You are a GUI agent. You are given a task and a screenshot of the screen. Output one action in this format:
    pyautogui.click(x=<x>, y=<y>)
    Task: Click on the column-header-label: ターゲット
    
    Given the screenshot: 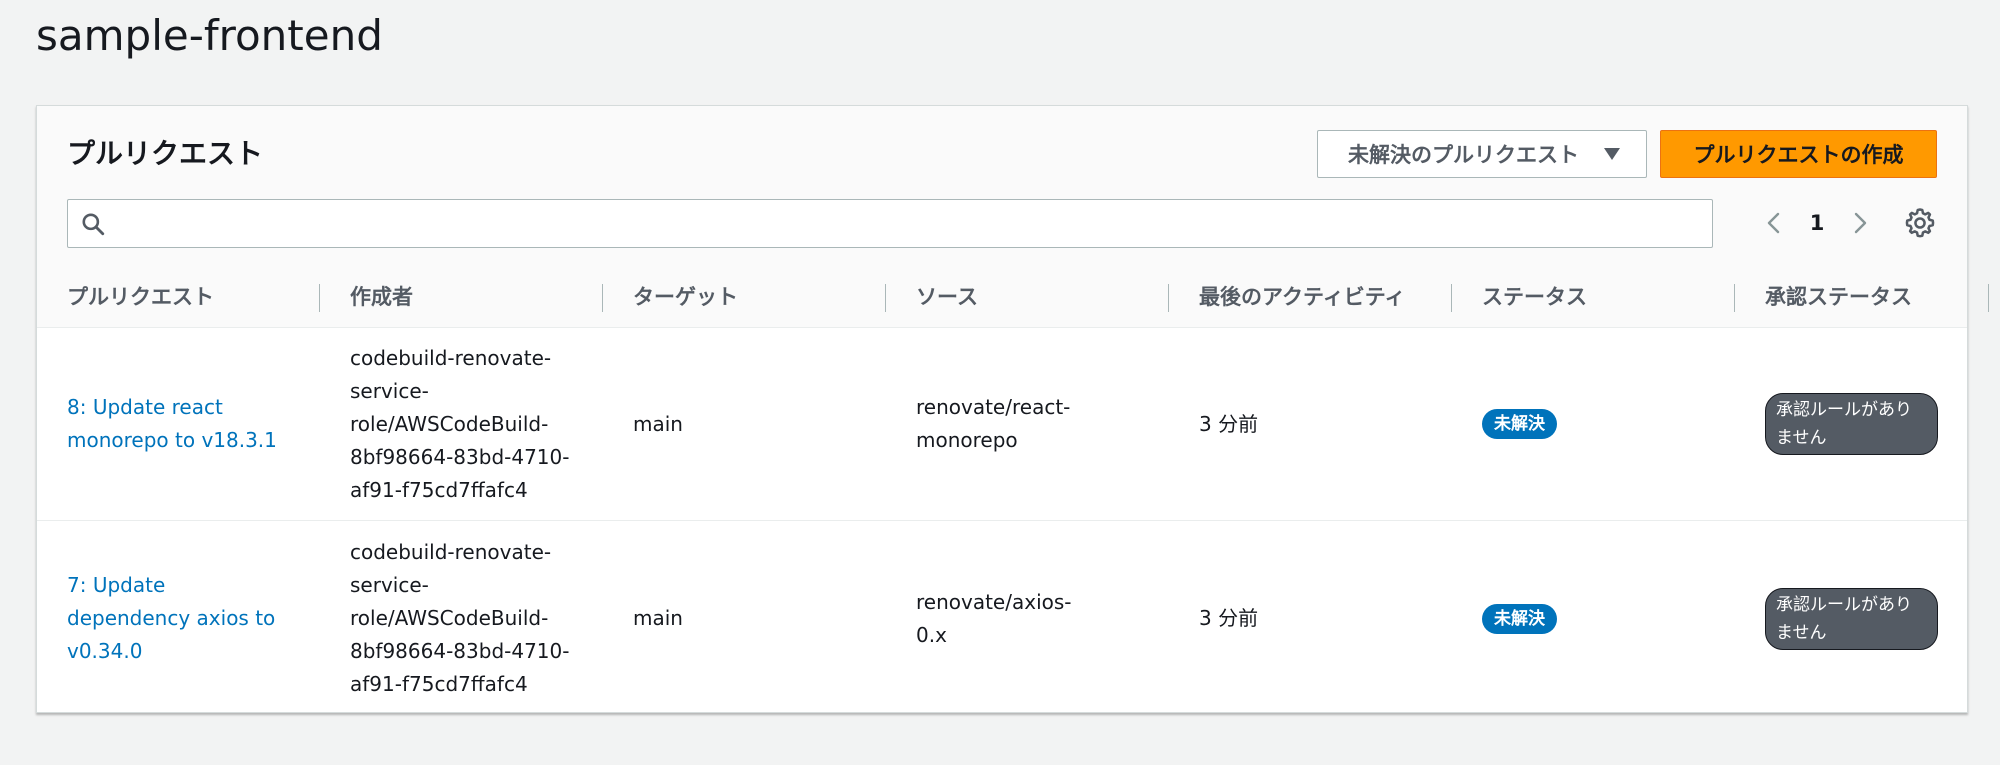 What is the action you would take?
    pyautogui.click(x=685, y=297)
    